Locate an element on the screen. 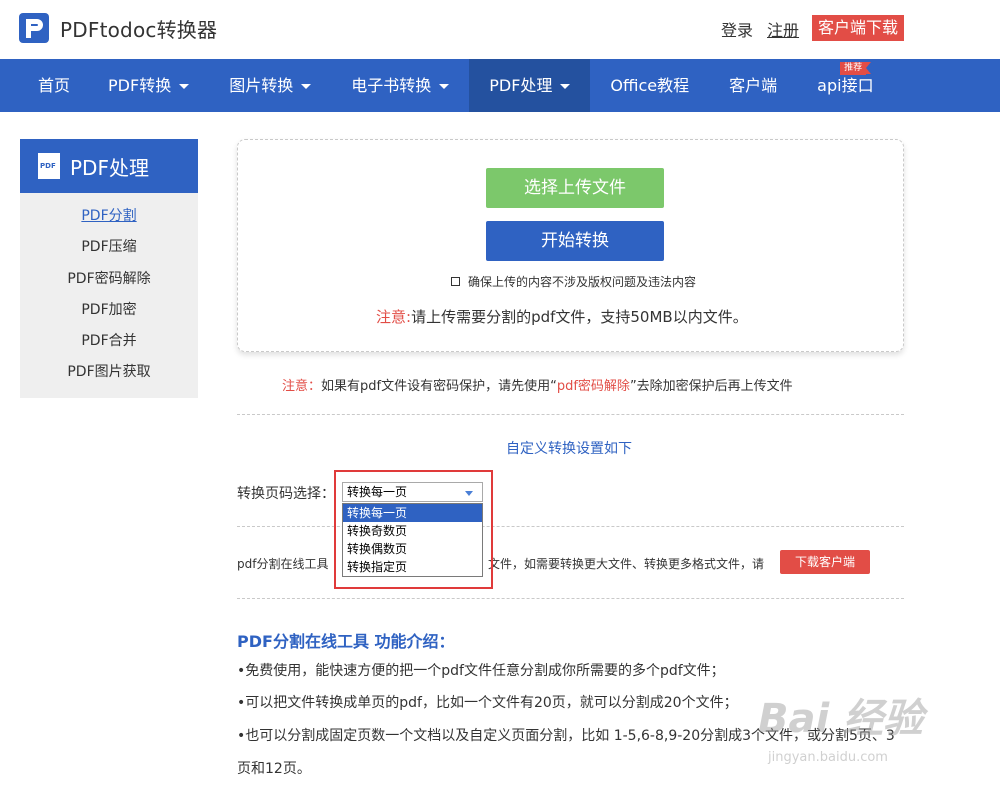 Image resolution: width=1000 pixels, height=796 pixels. baidu-jingyan-watermark: Bai 经验 jingyan.baidu.com is located at coordinates (841, 725).